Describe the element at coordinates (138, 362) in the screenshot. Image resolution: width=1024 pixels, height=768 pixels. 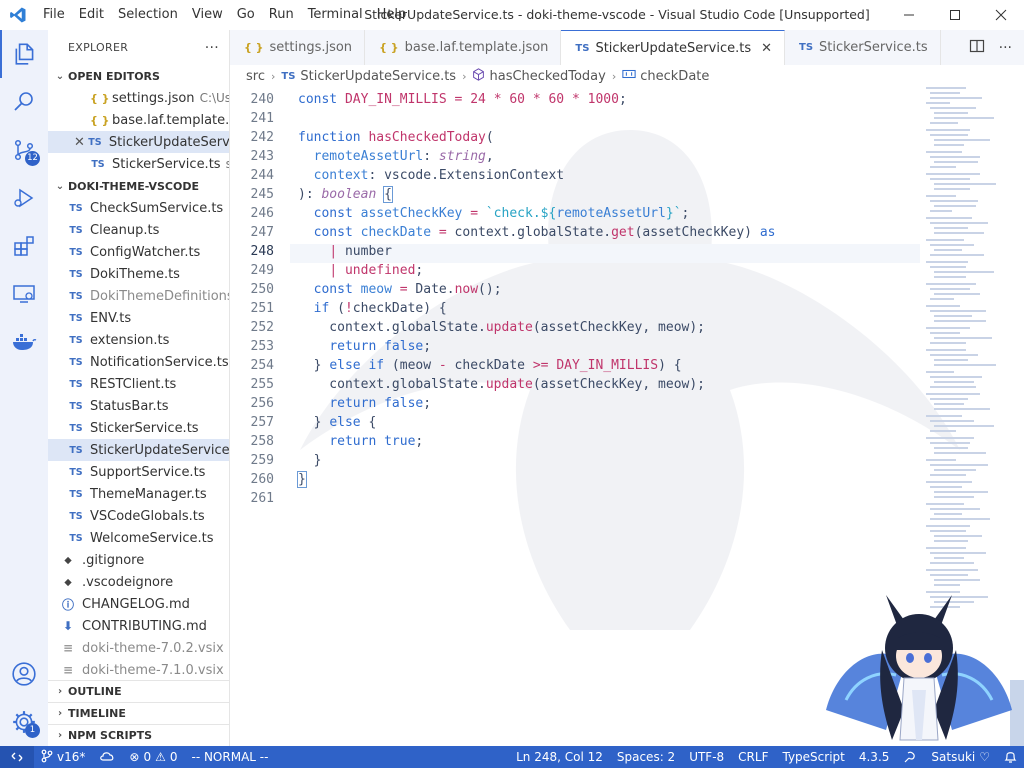
I see `file-item: TS NotificationService.ts` at that location.